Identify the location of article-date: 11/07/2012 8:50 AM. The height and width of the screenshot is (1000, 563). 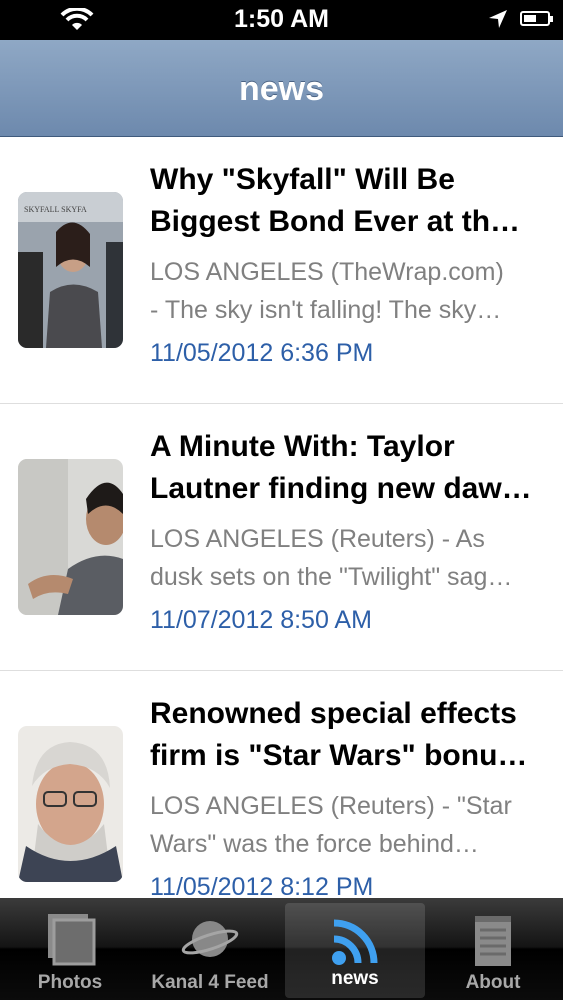
(261, 620).